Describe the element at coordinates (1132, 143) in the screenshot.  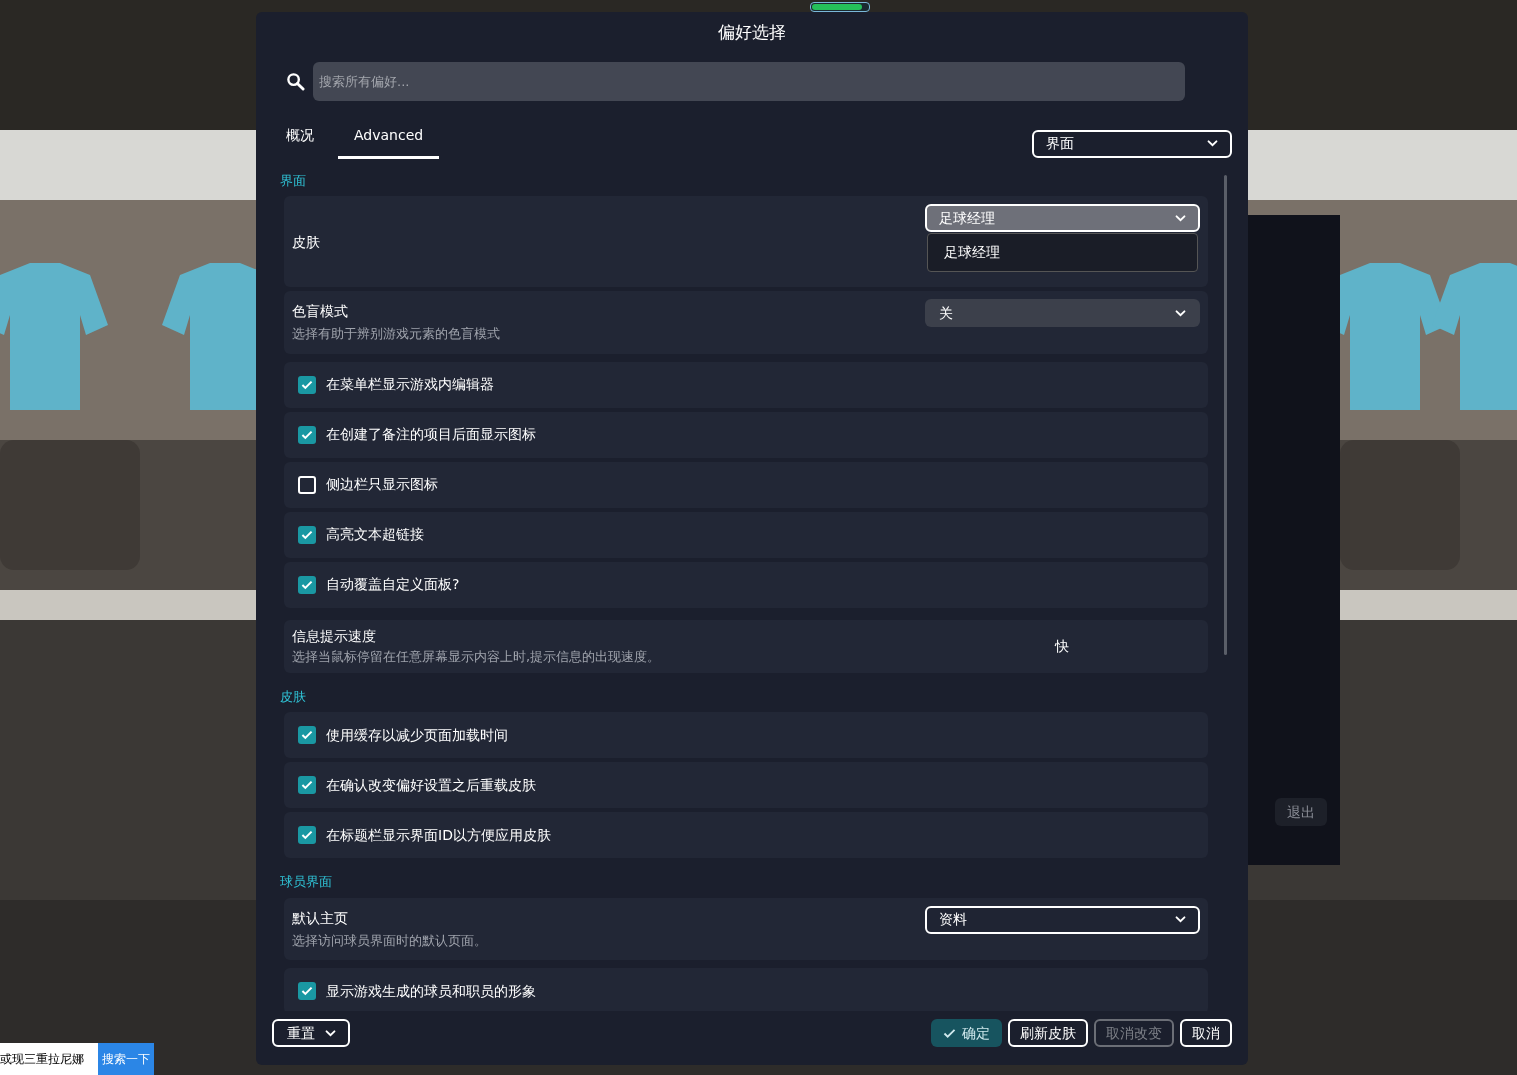
I see `section-dropdown: 界面` at that location.